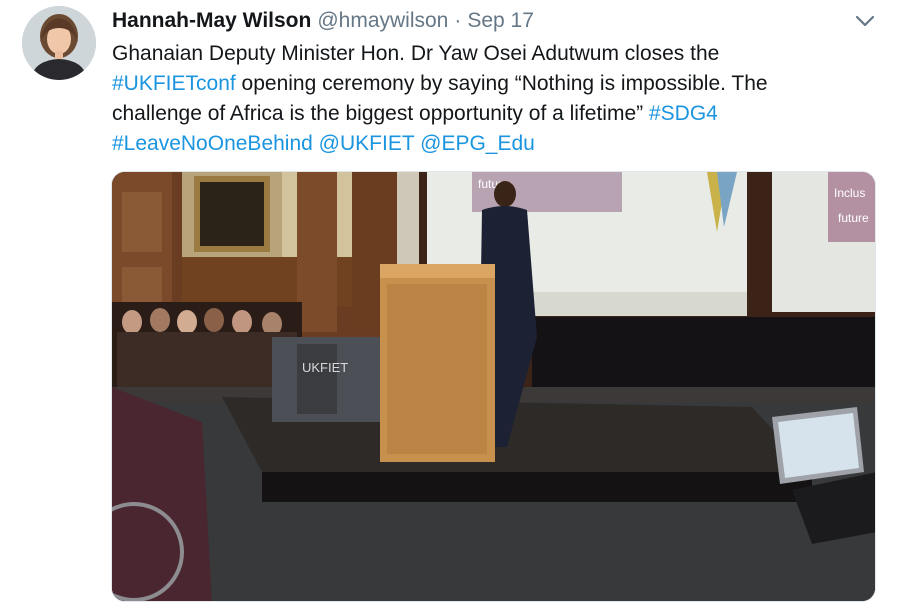 This screenshot has width=898, height=616. Describe the element at coordinates (174, 83) in the screenshot. I see `hashtag-ukfietconf: #UKFIETconf` at that location.